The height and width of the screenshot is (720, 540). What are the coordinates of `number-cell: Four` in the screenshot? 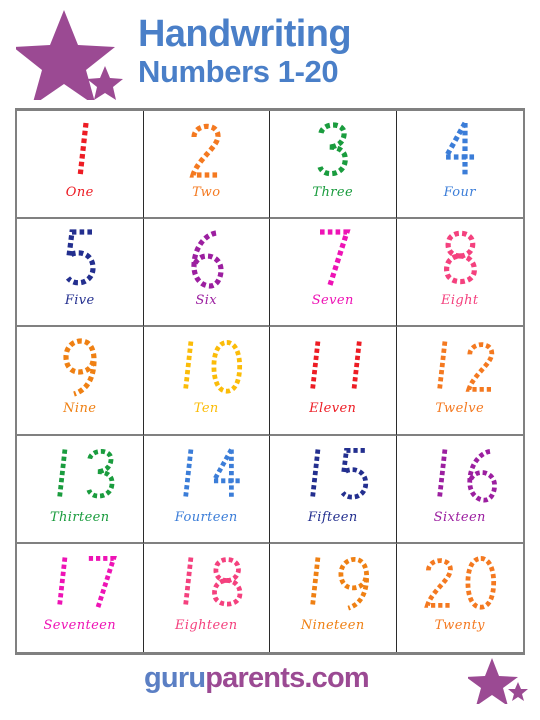 It's located at (459, 165).